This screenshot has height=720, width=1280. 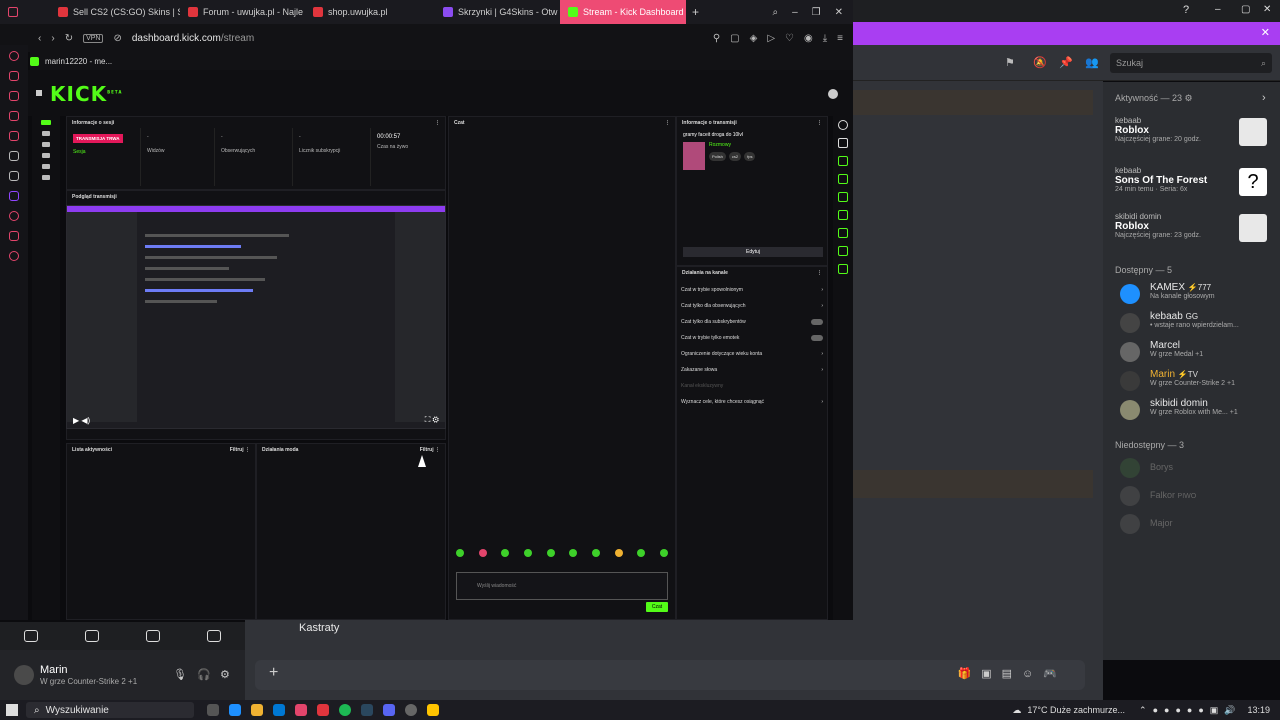 What do you see at coordinates (432, 420) in the screenshot?
I see `preview-fullscreen-icon: ⛶ ⚙` at bounding box center [432, 420].